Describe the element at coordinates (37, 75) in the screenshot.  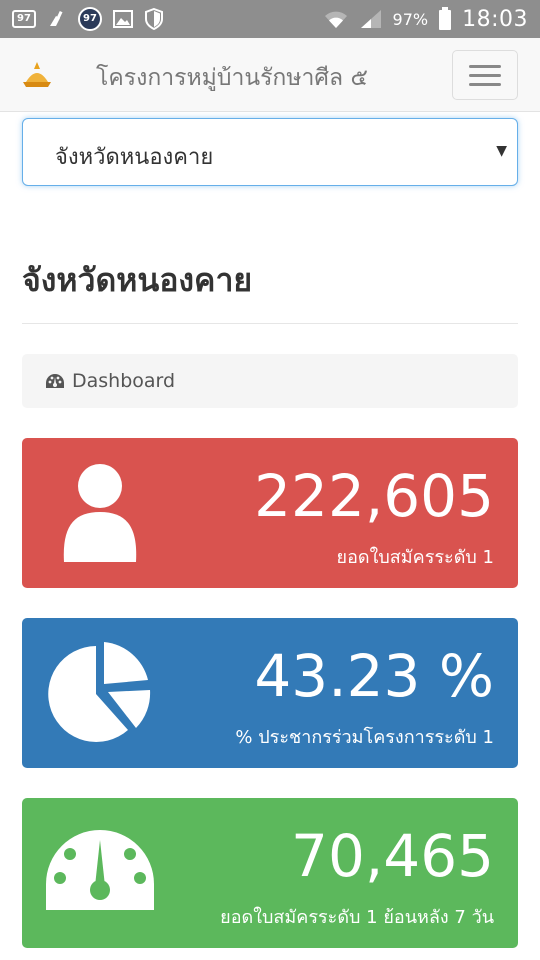
I see `stupa-logo-icon` at that location.